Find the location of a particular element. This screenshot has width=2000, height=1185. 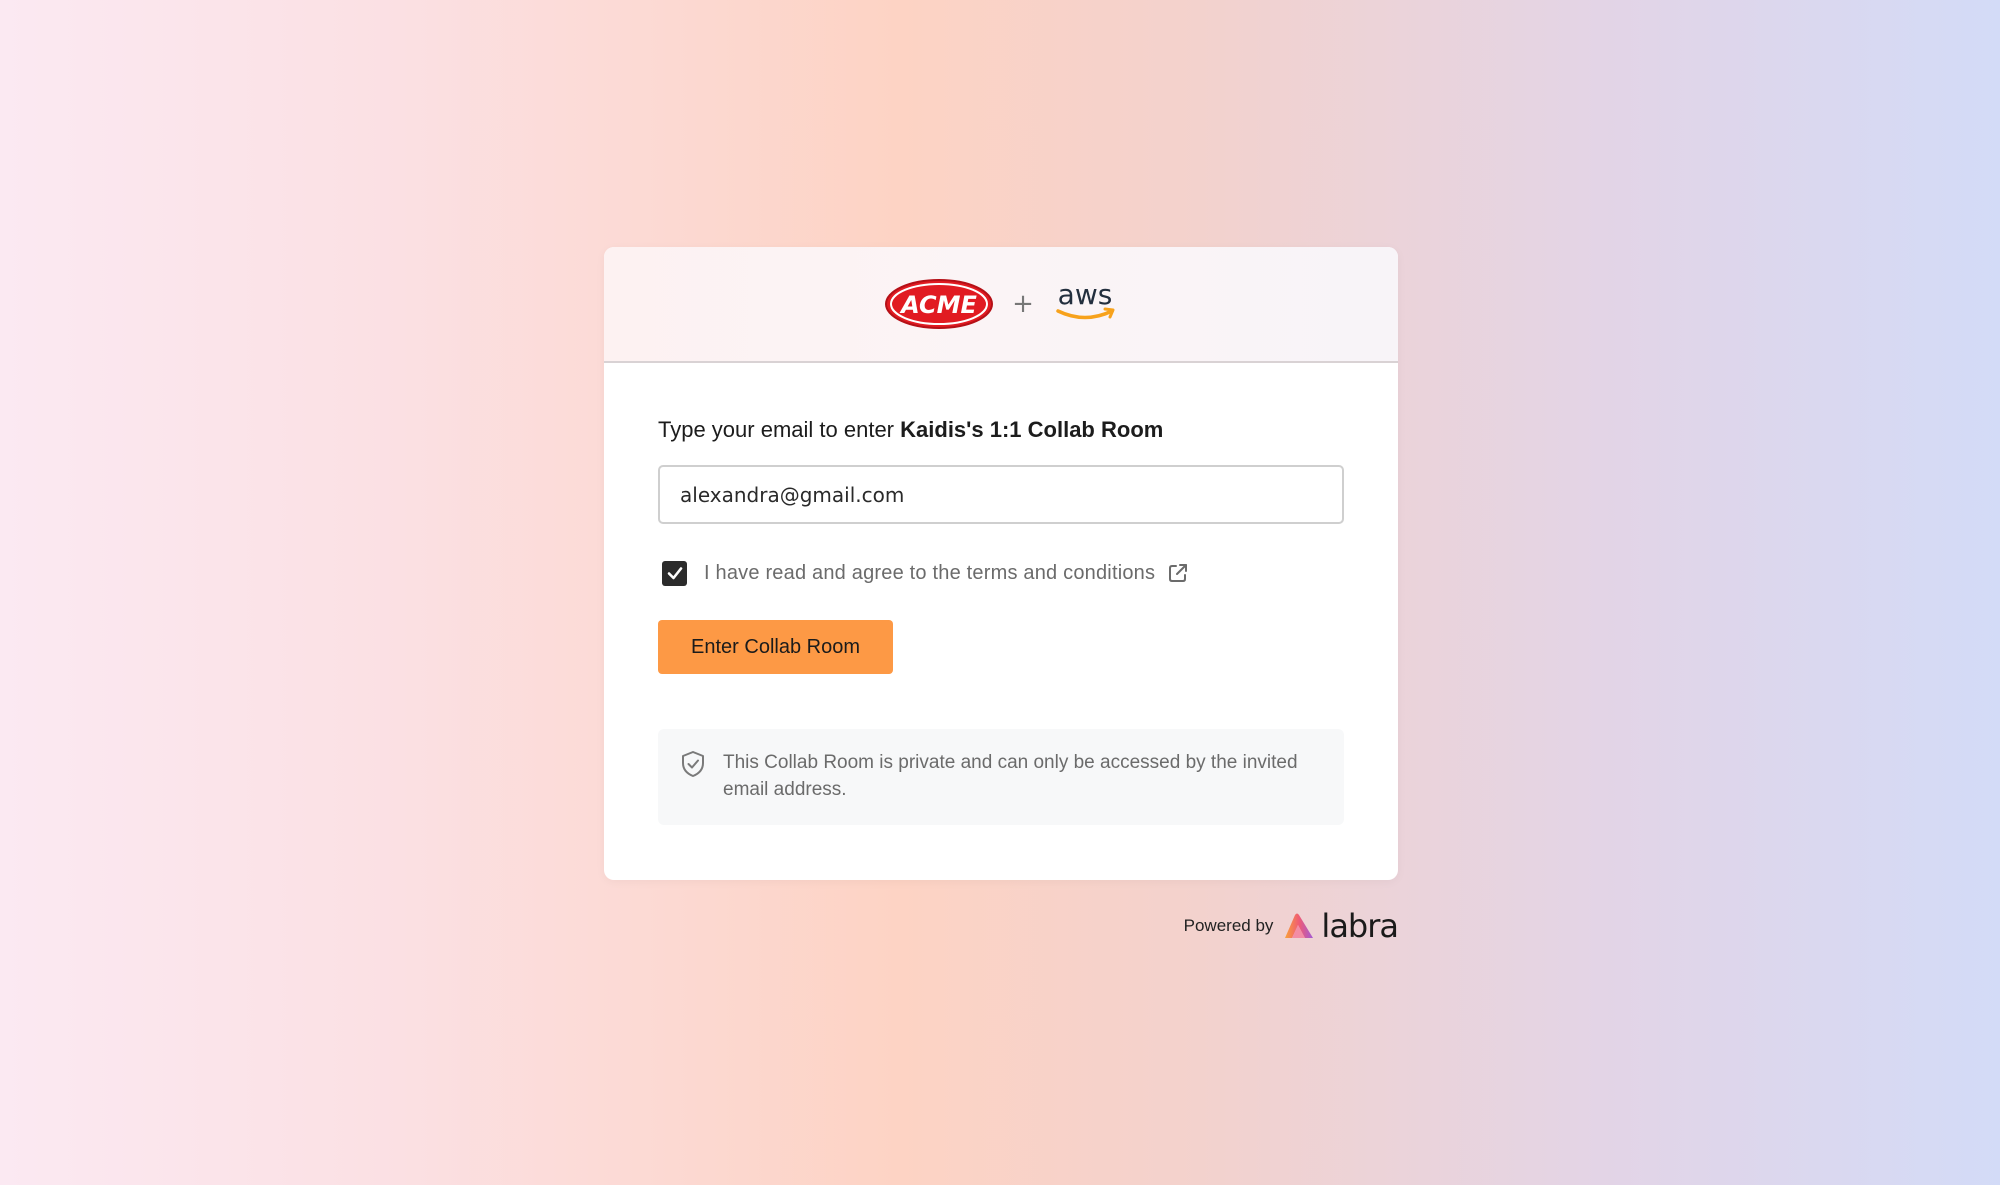

card-header: ACME + aws is located at coordinates (1001, 305).